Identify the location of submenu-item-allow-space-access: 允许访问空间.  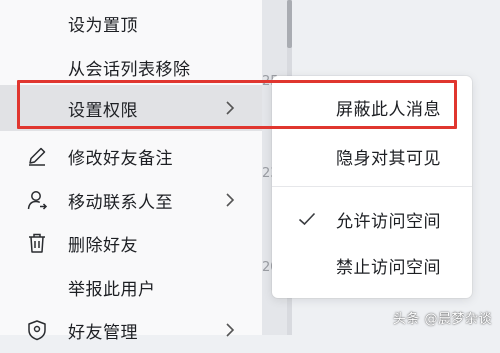
(372, 219).